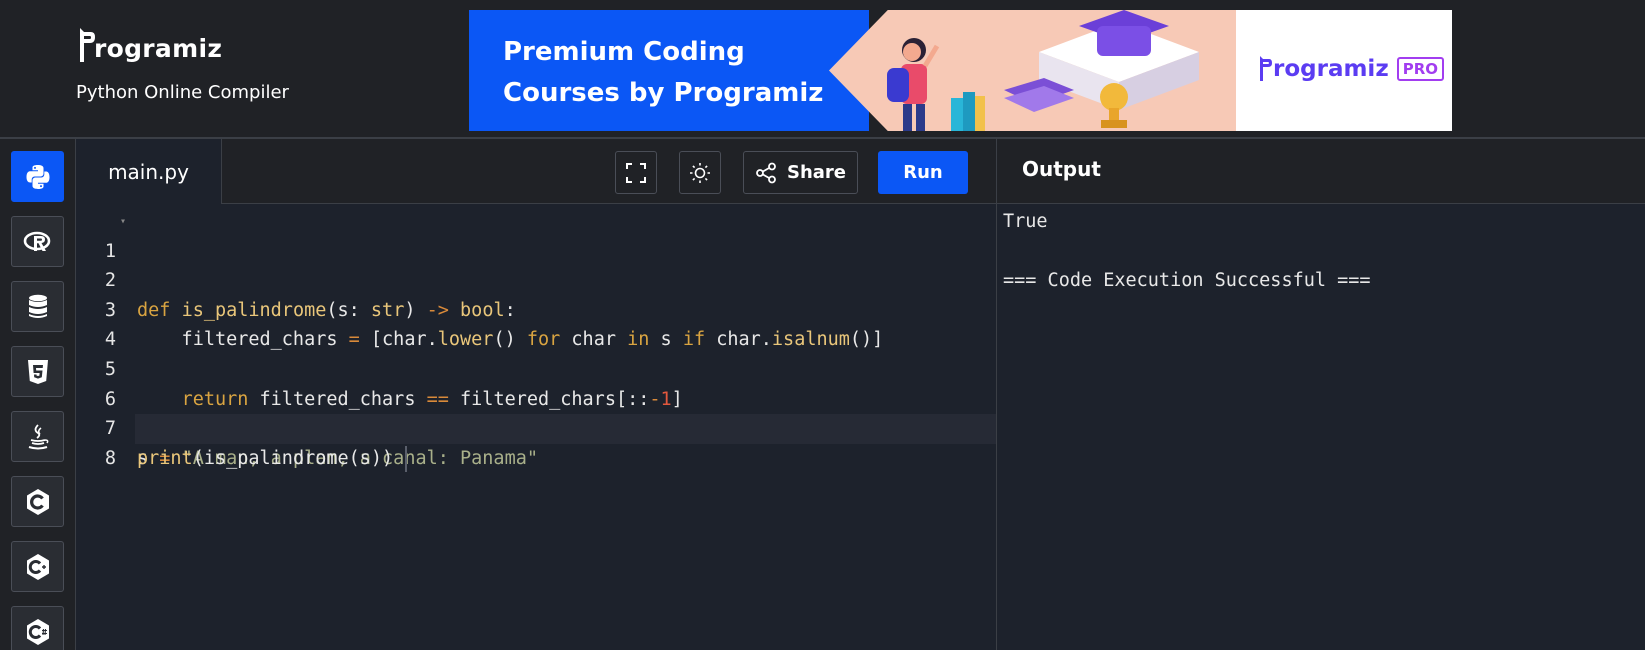 This screenshot has width=1645, height=650. I want to click on code-line: 6, so click(536, 382).